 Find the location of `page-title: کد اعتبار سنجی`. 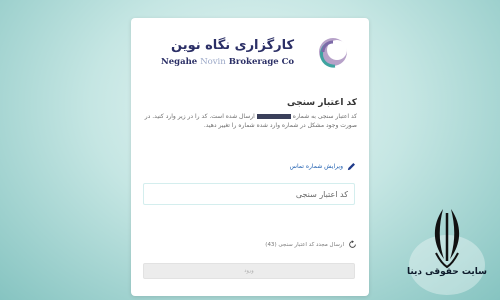

page-title: کد اعتبار سنجی is located at coordinates (322, 103).